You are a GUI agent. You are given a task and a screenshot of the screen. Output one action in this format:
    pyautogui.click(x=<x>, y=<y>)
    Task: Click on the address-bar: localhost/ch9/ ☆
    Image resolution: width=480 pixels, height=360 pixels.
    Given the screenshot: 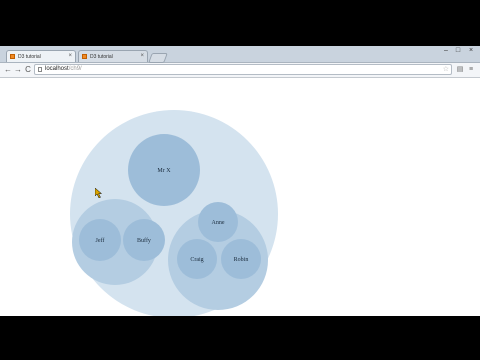 What is the action you would take?
    pyautogui.click(x=243, y=69)
    